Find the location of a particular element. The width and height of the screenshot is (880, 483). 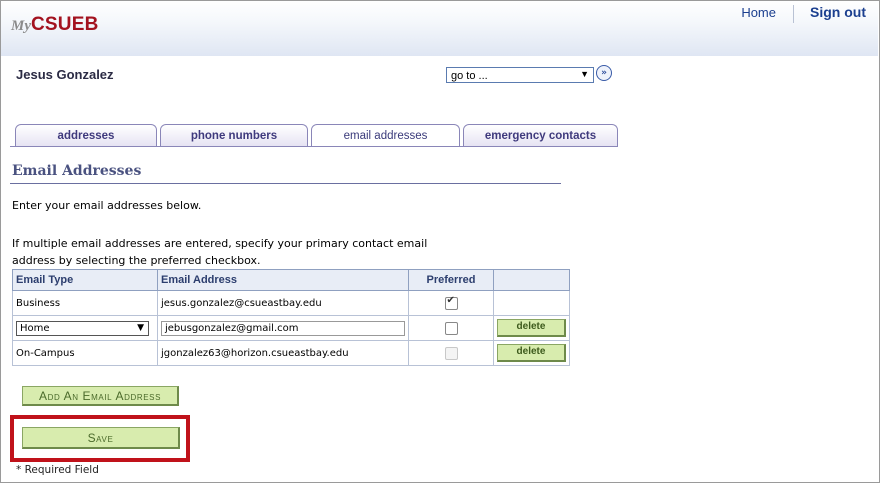

email-address-cell: jesus.gonzalez@csueastbay.edu is located at coordinates (283, 303).